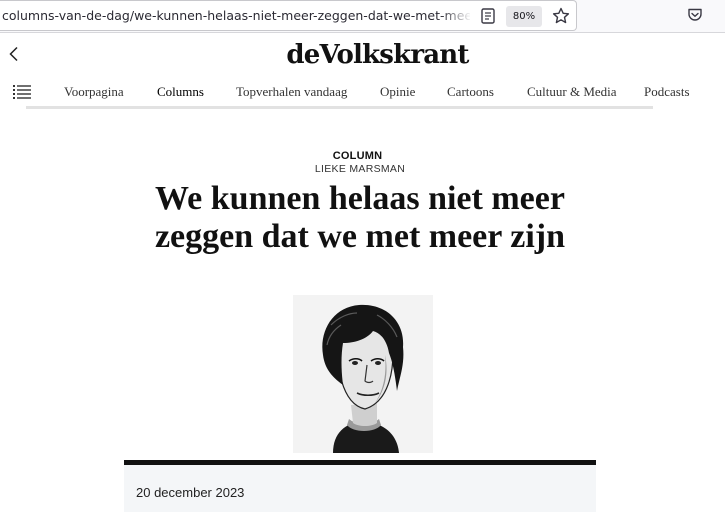 The width and height of the screenshot is (725, 512). I want to click on nav-item-topverhalen-vandaag: Topverhalen vandaag, so click(291, 92).